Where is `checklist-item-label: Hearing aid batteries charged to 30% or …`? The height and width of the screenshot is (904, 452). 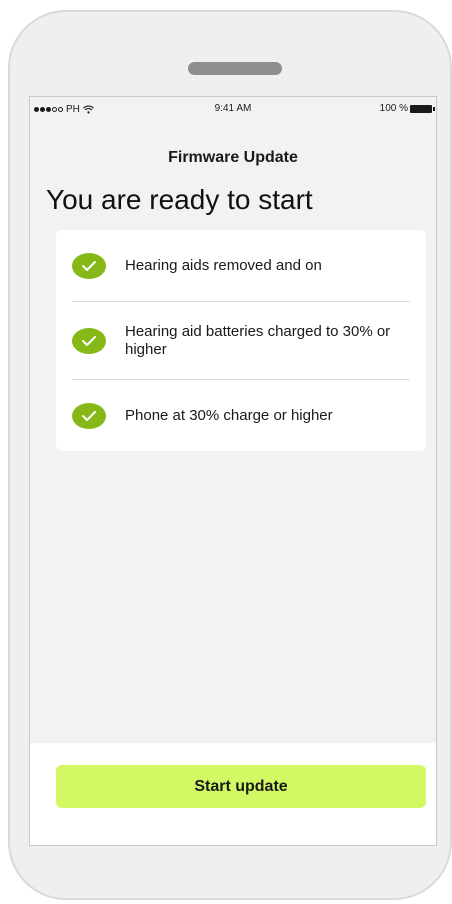
checklist-item-label: Hearing aid batteries charged to 30% or … is located at coordinates (258, 340).